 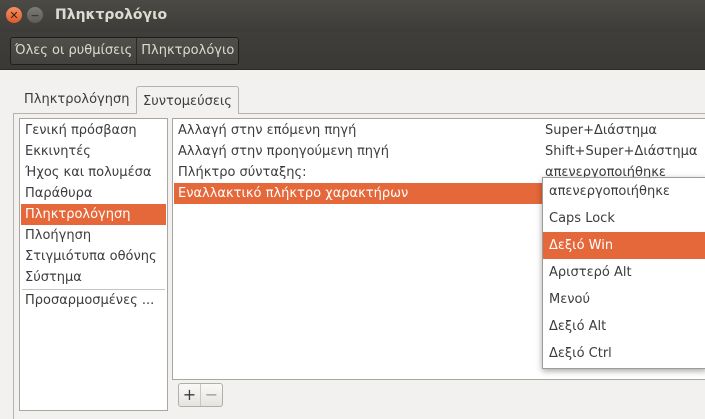 What do you see at coordinates (188, 51) in the screenshot?
I see `breadcrumb-keyboard: Πληκτρολόγιο` at bounding box center [188, 51].